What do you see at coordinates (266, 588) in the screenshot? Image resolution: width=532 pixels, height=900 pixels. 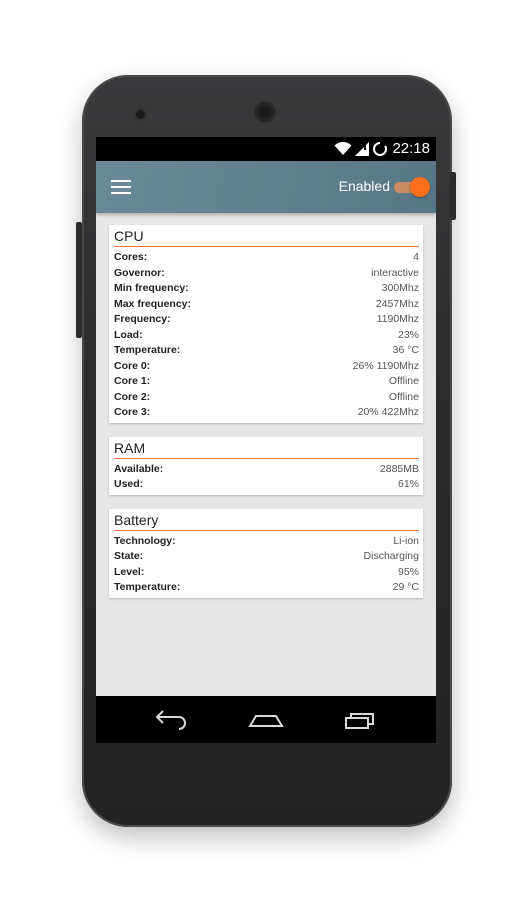 I see `info-row: Temperature: 29 °C` at bounding box center [266, 588].